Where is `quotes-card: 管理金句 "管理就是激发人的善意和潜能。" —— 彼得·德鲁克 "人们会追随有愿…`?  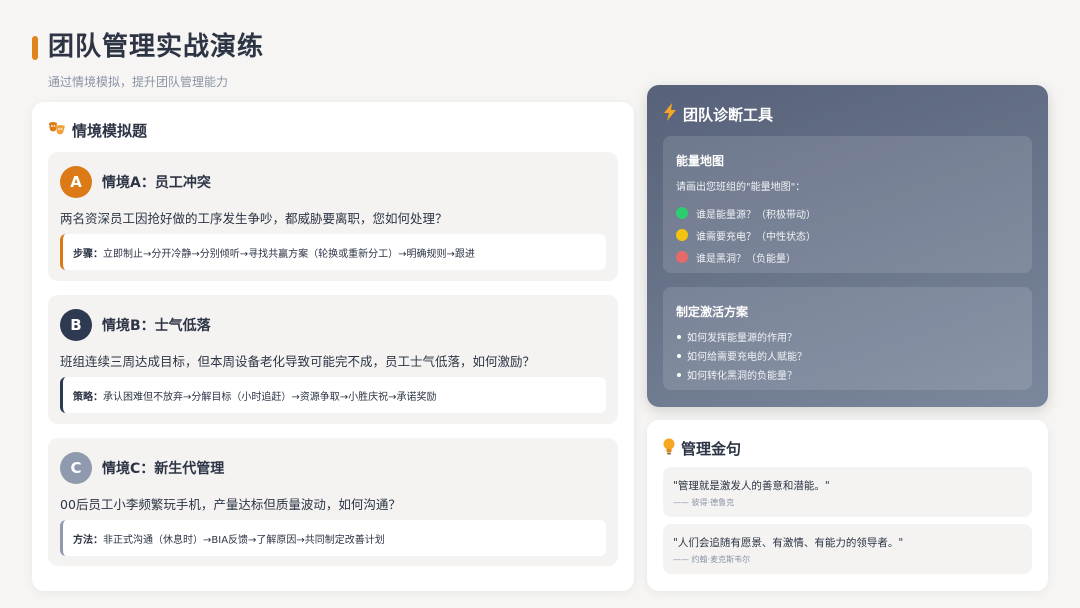
quotes-card: 管理金句 "管理就是激发人的善意和潜能。" —— 彼得·德鲁克 "人们会追随有愿… is located at coordinates (847, 505).